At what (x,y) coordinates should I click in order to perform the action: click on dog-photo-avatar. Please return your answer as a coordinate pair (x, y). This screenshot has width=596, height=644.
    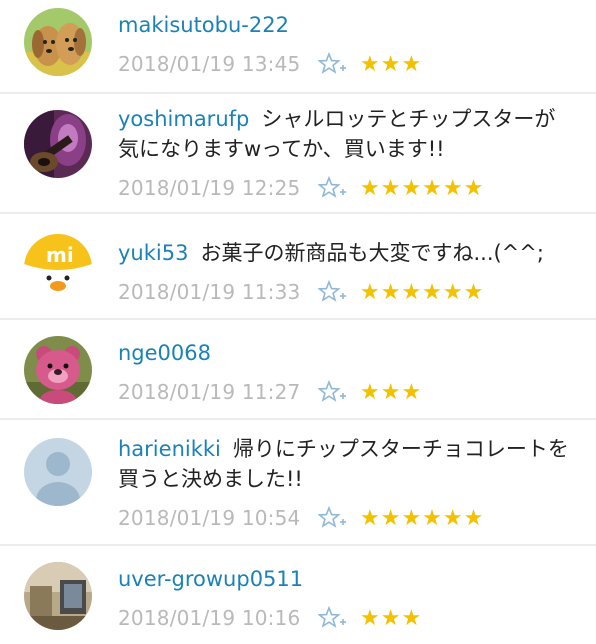
    Looking at the image, I should click on (58, 42).